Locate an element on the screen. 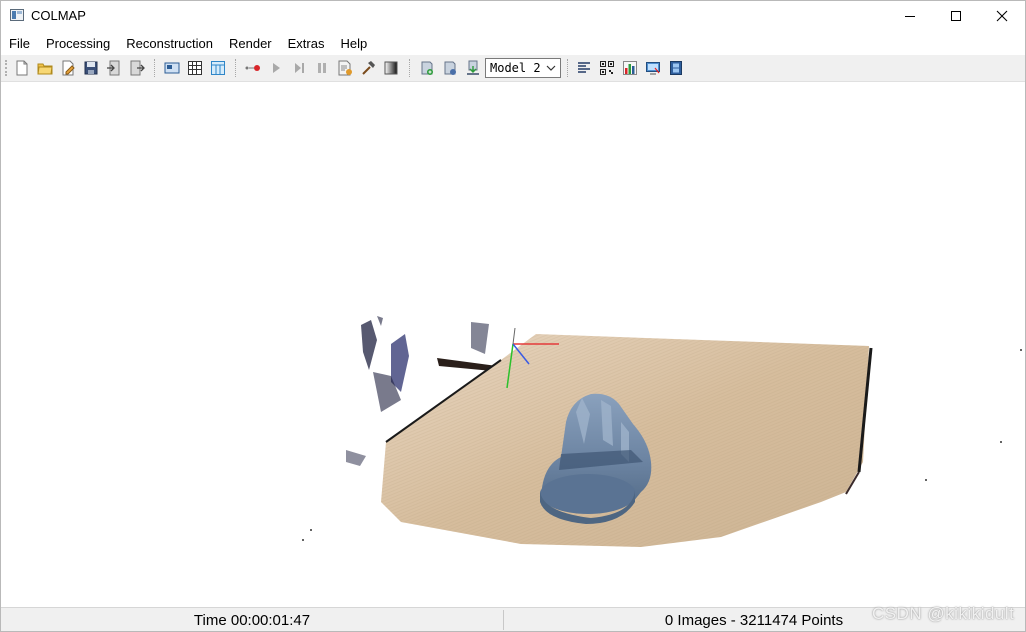 The height and width of the screenshot is (632, 1026). bundle-adjustment-button is located at coordinates (368, 68).